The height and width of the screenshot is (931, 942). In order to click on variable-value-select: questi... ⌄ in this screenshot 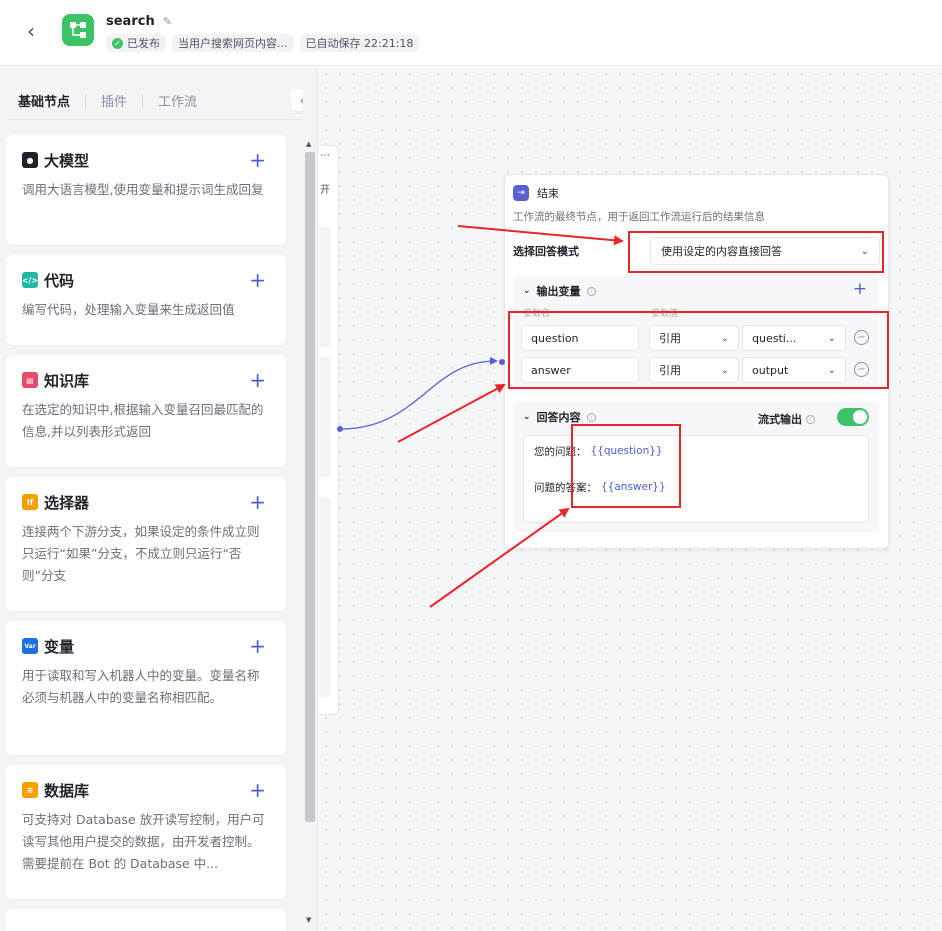, I will do `click(794, 338)`.